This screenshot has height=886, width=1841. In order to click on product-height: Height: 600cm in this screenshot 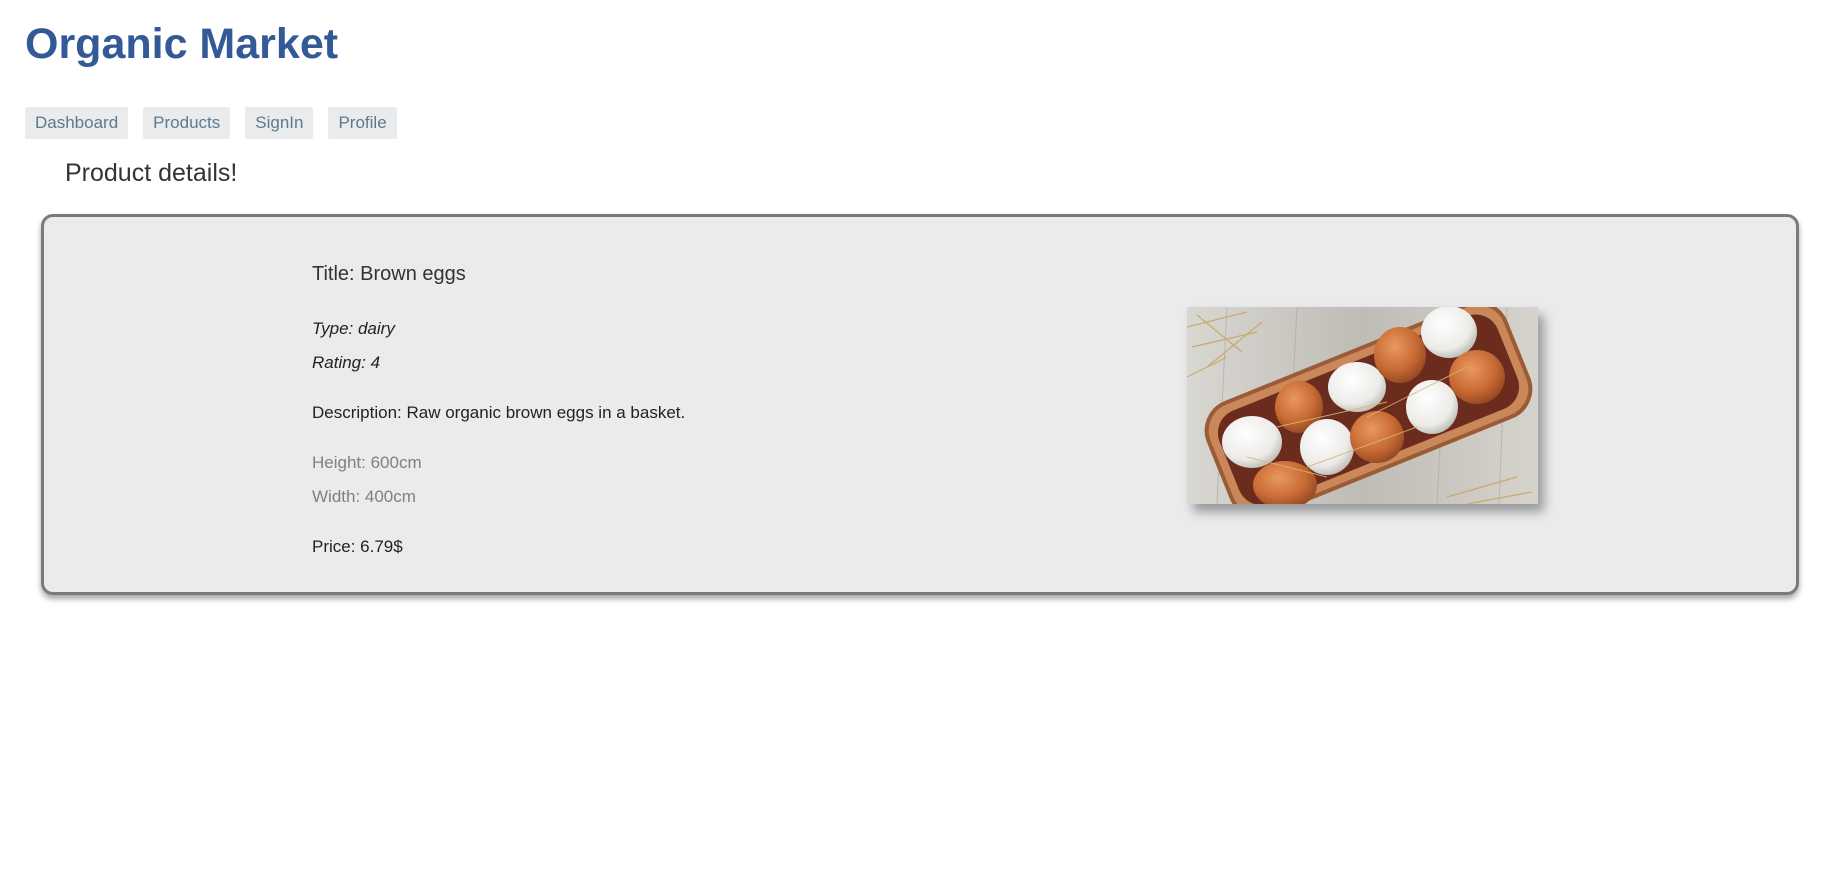, I will do `click(367, 462)`.